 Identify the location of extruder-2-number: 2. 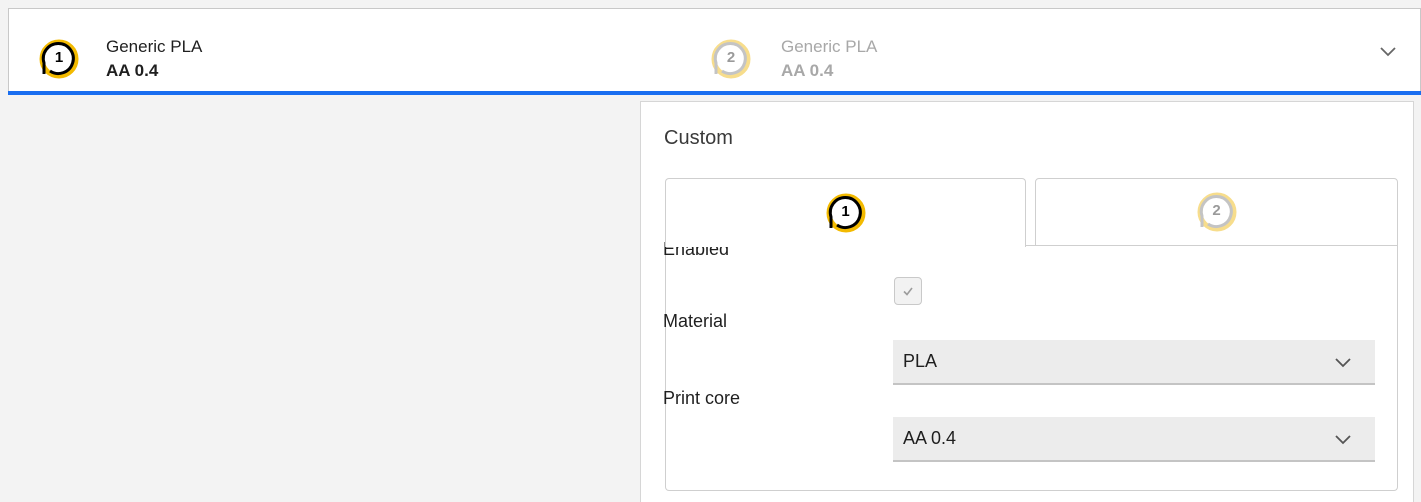
(731, 57).